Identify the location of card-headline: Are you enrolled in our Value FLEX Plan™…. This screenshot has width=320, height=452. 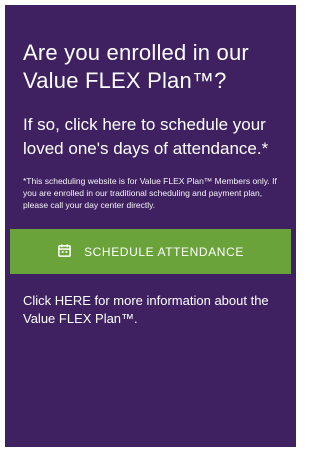
(136, 66).